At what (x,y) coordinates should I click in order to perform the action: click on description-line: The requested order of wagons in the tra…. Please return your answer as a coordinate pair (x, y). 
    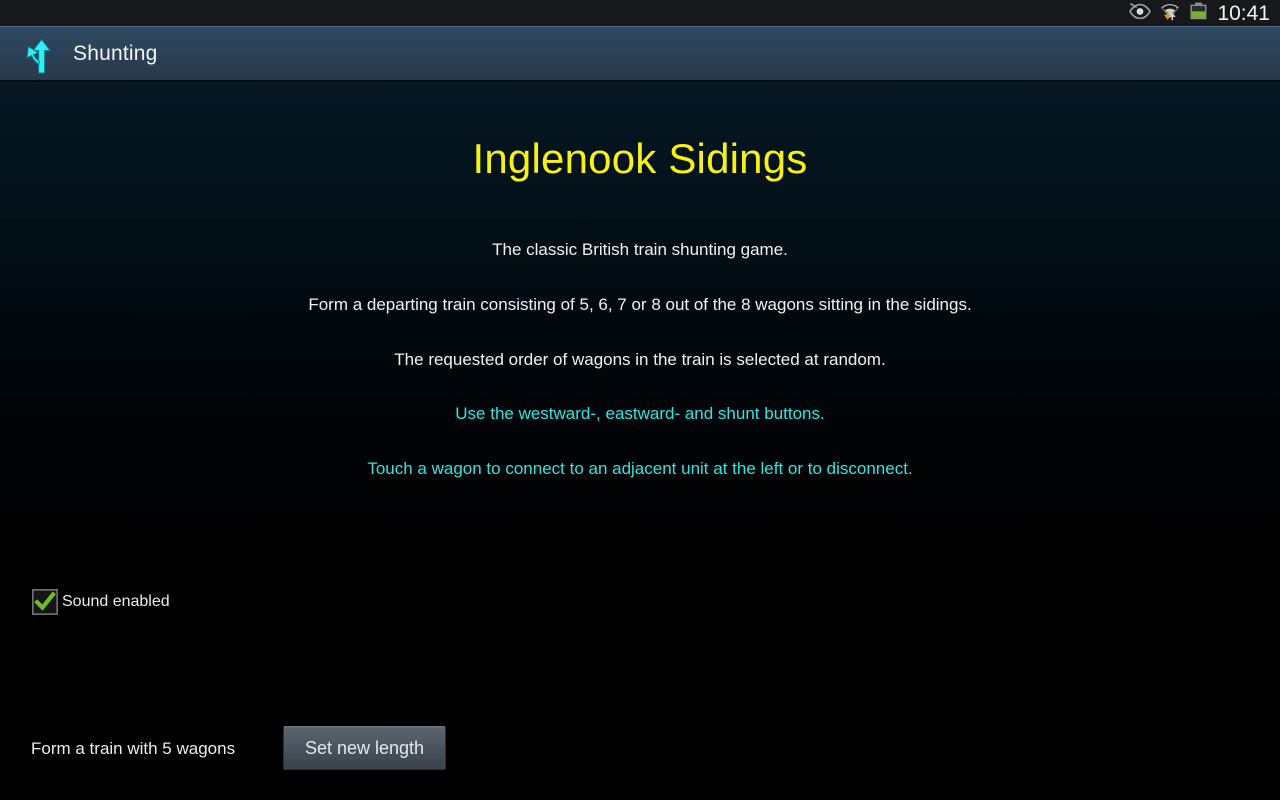
    Looking at the image, I should click on (640, 359).